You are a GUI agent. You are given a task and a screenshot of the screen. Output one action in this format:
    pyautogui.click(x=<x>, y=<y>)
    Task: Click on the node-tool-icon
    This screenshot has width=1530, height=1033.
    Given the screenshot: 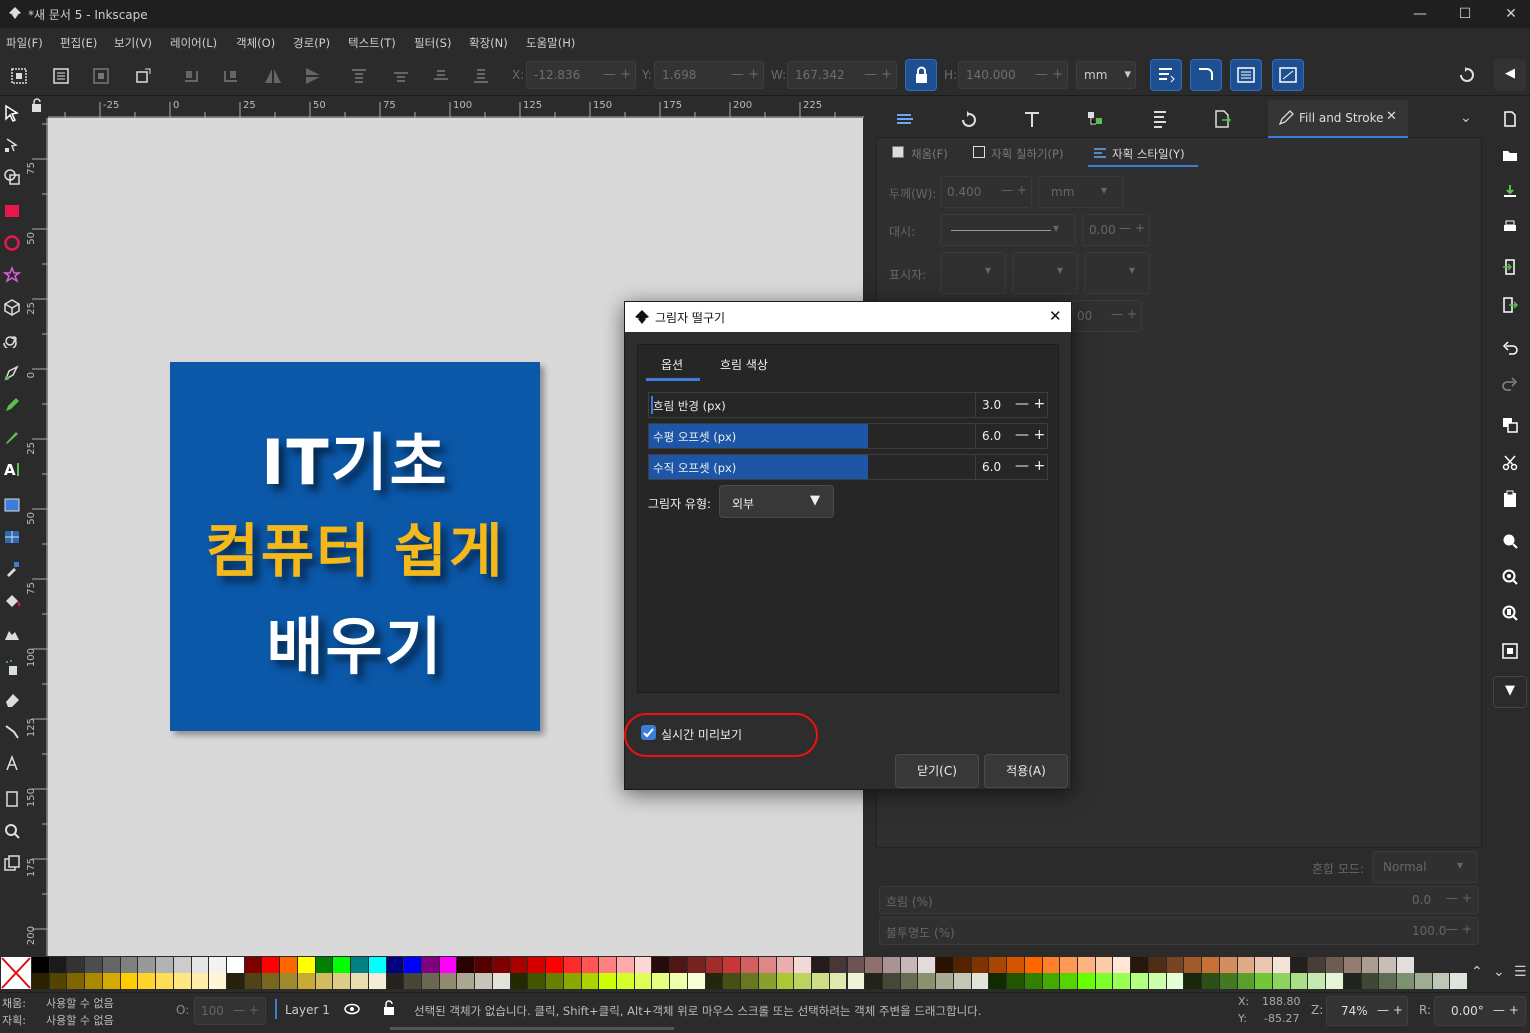 What is the action you would take?
    pyautogui.click(x=12, y=145)
    